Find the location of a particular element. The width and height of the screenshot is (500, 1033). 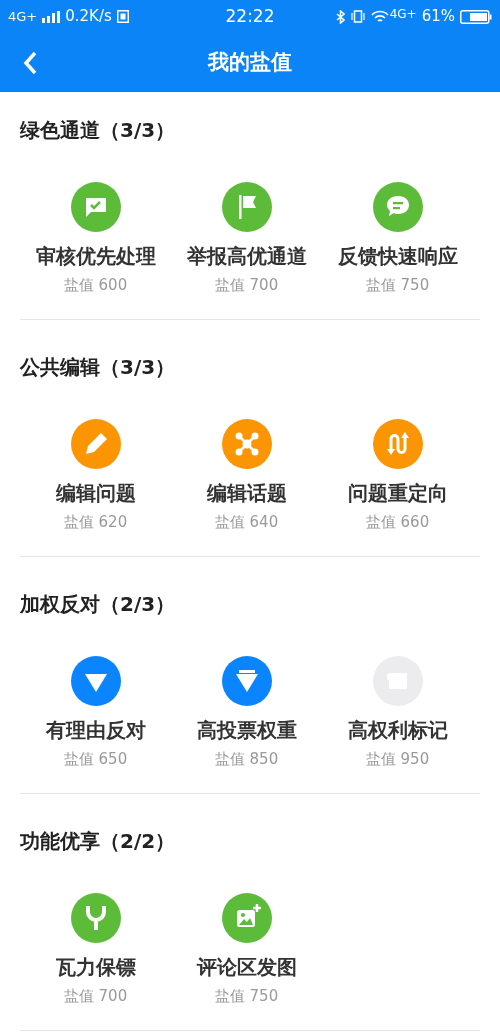

privilege-name: 反馈快速响应 is located at coordinates (397, 256).